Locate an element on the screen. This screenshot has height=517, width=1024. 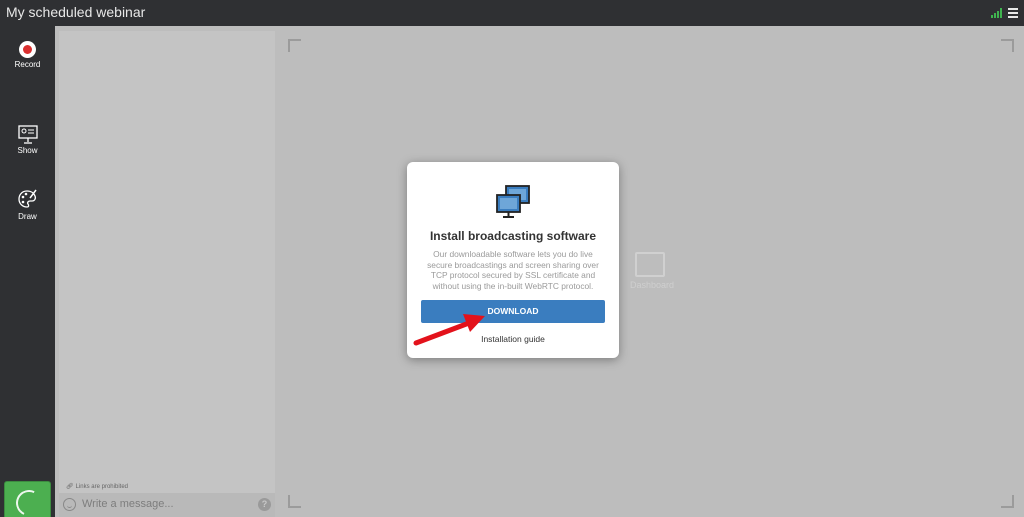
links-notice-text: Links are prohibited is located at coordinates (101, 487).